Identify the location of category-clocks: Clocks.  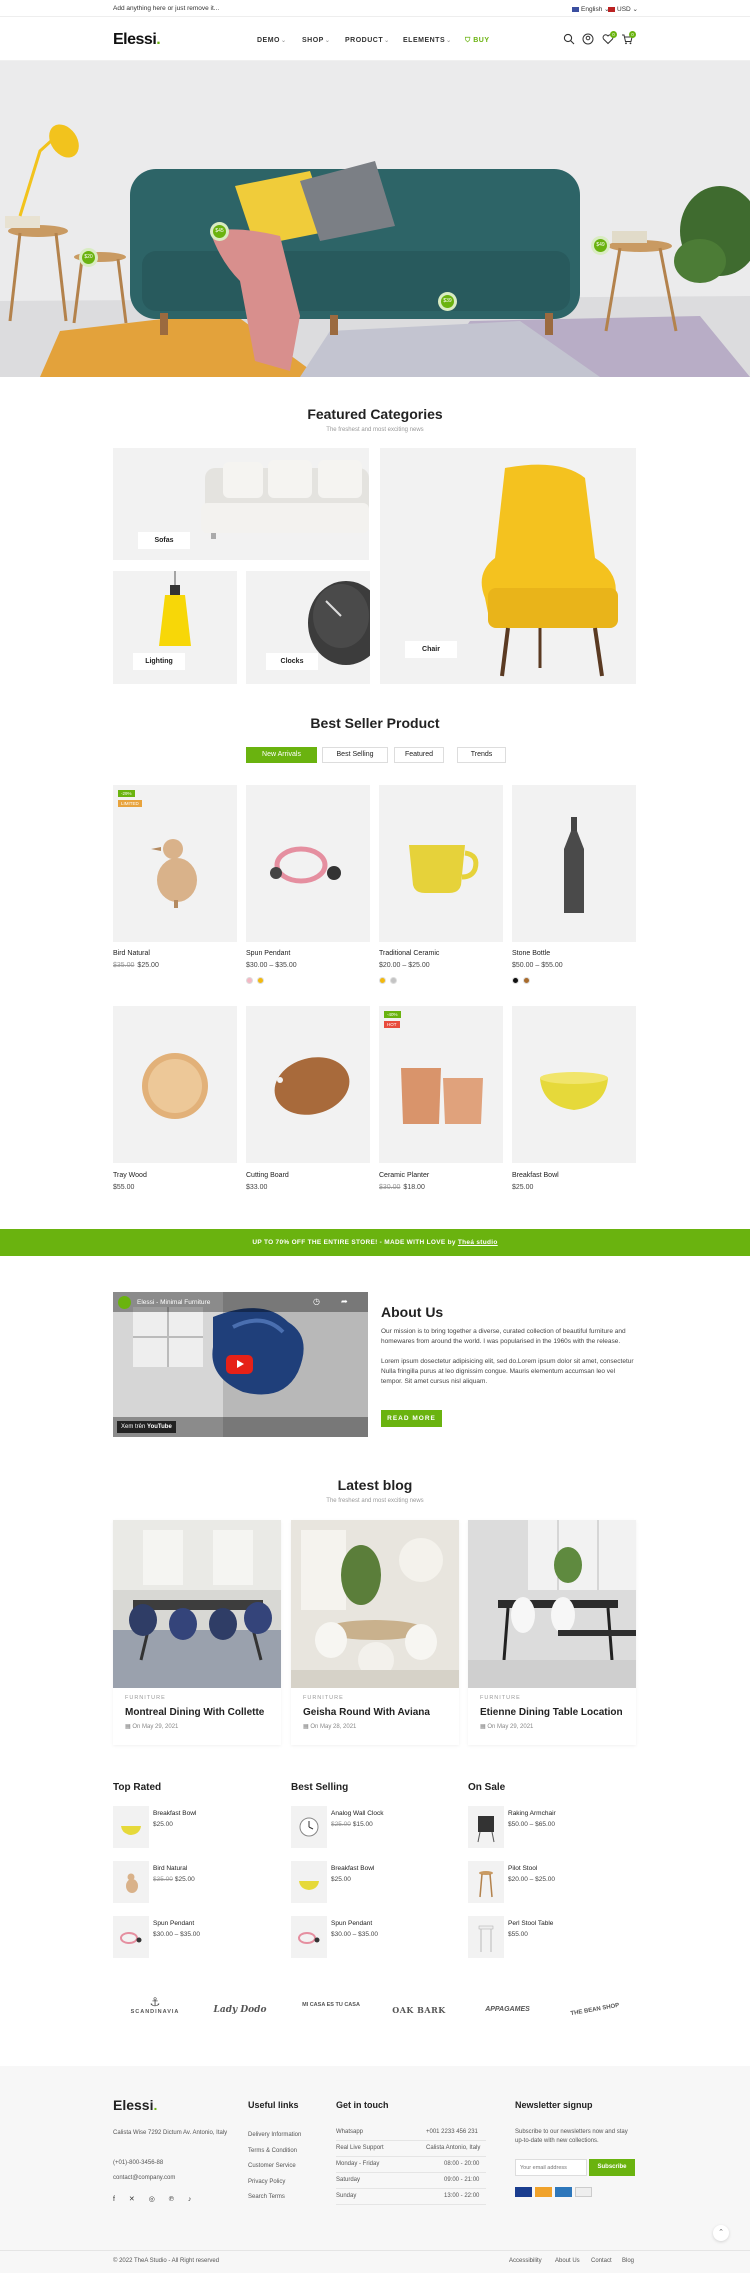
(308, 627).